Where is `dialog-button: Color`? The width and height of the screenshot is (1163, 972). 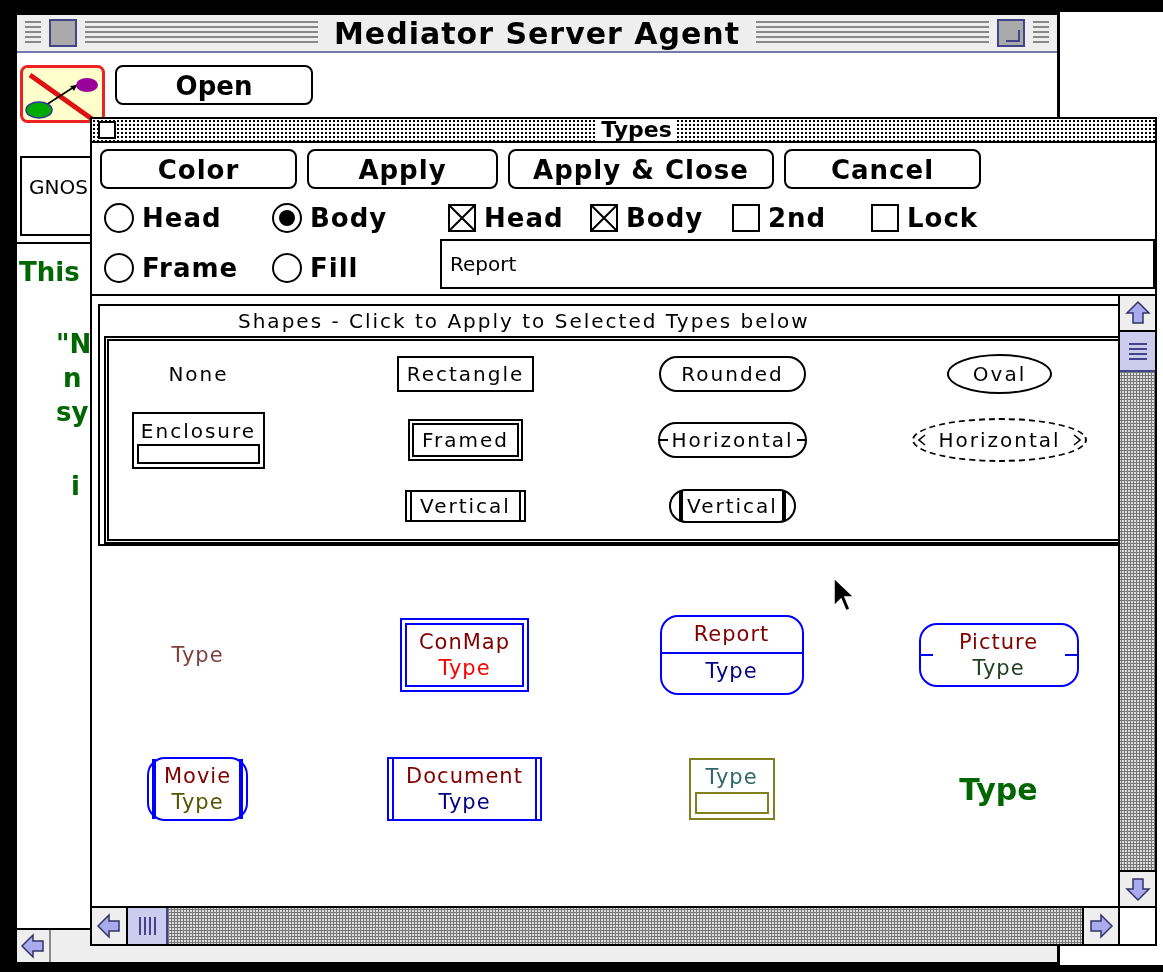
dialog-button: Color is located at coordinates (198, 169).